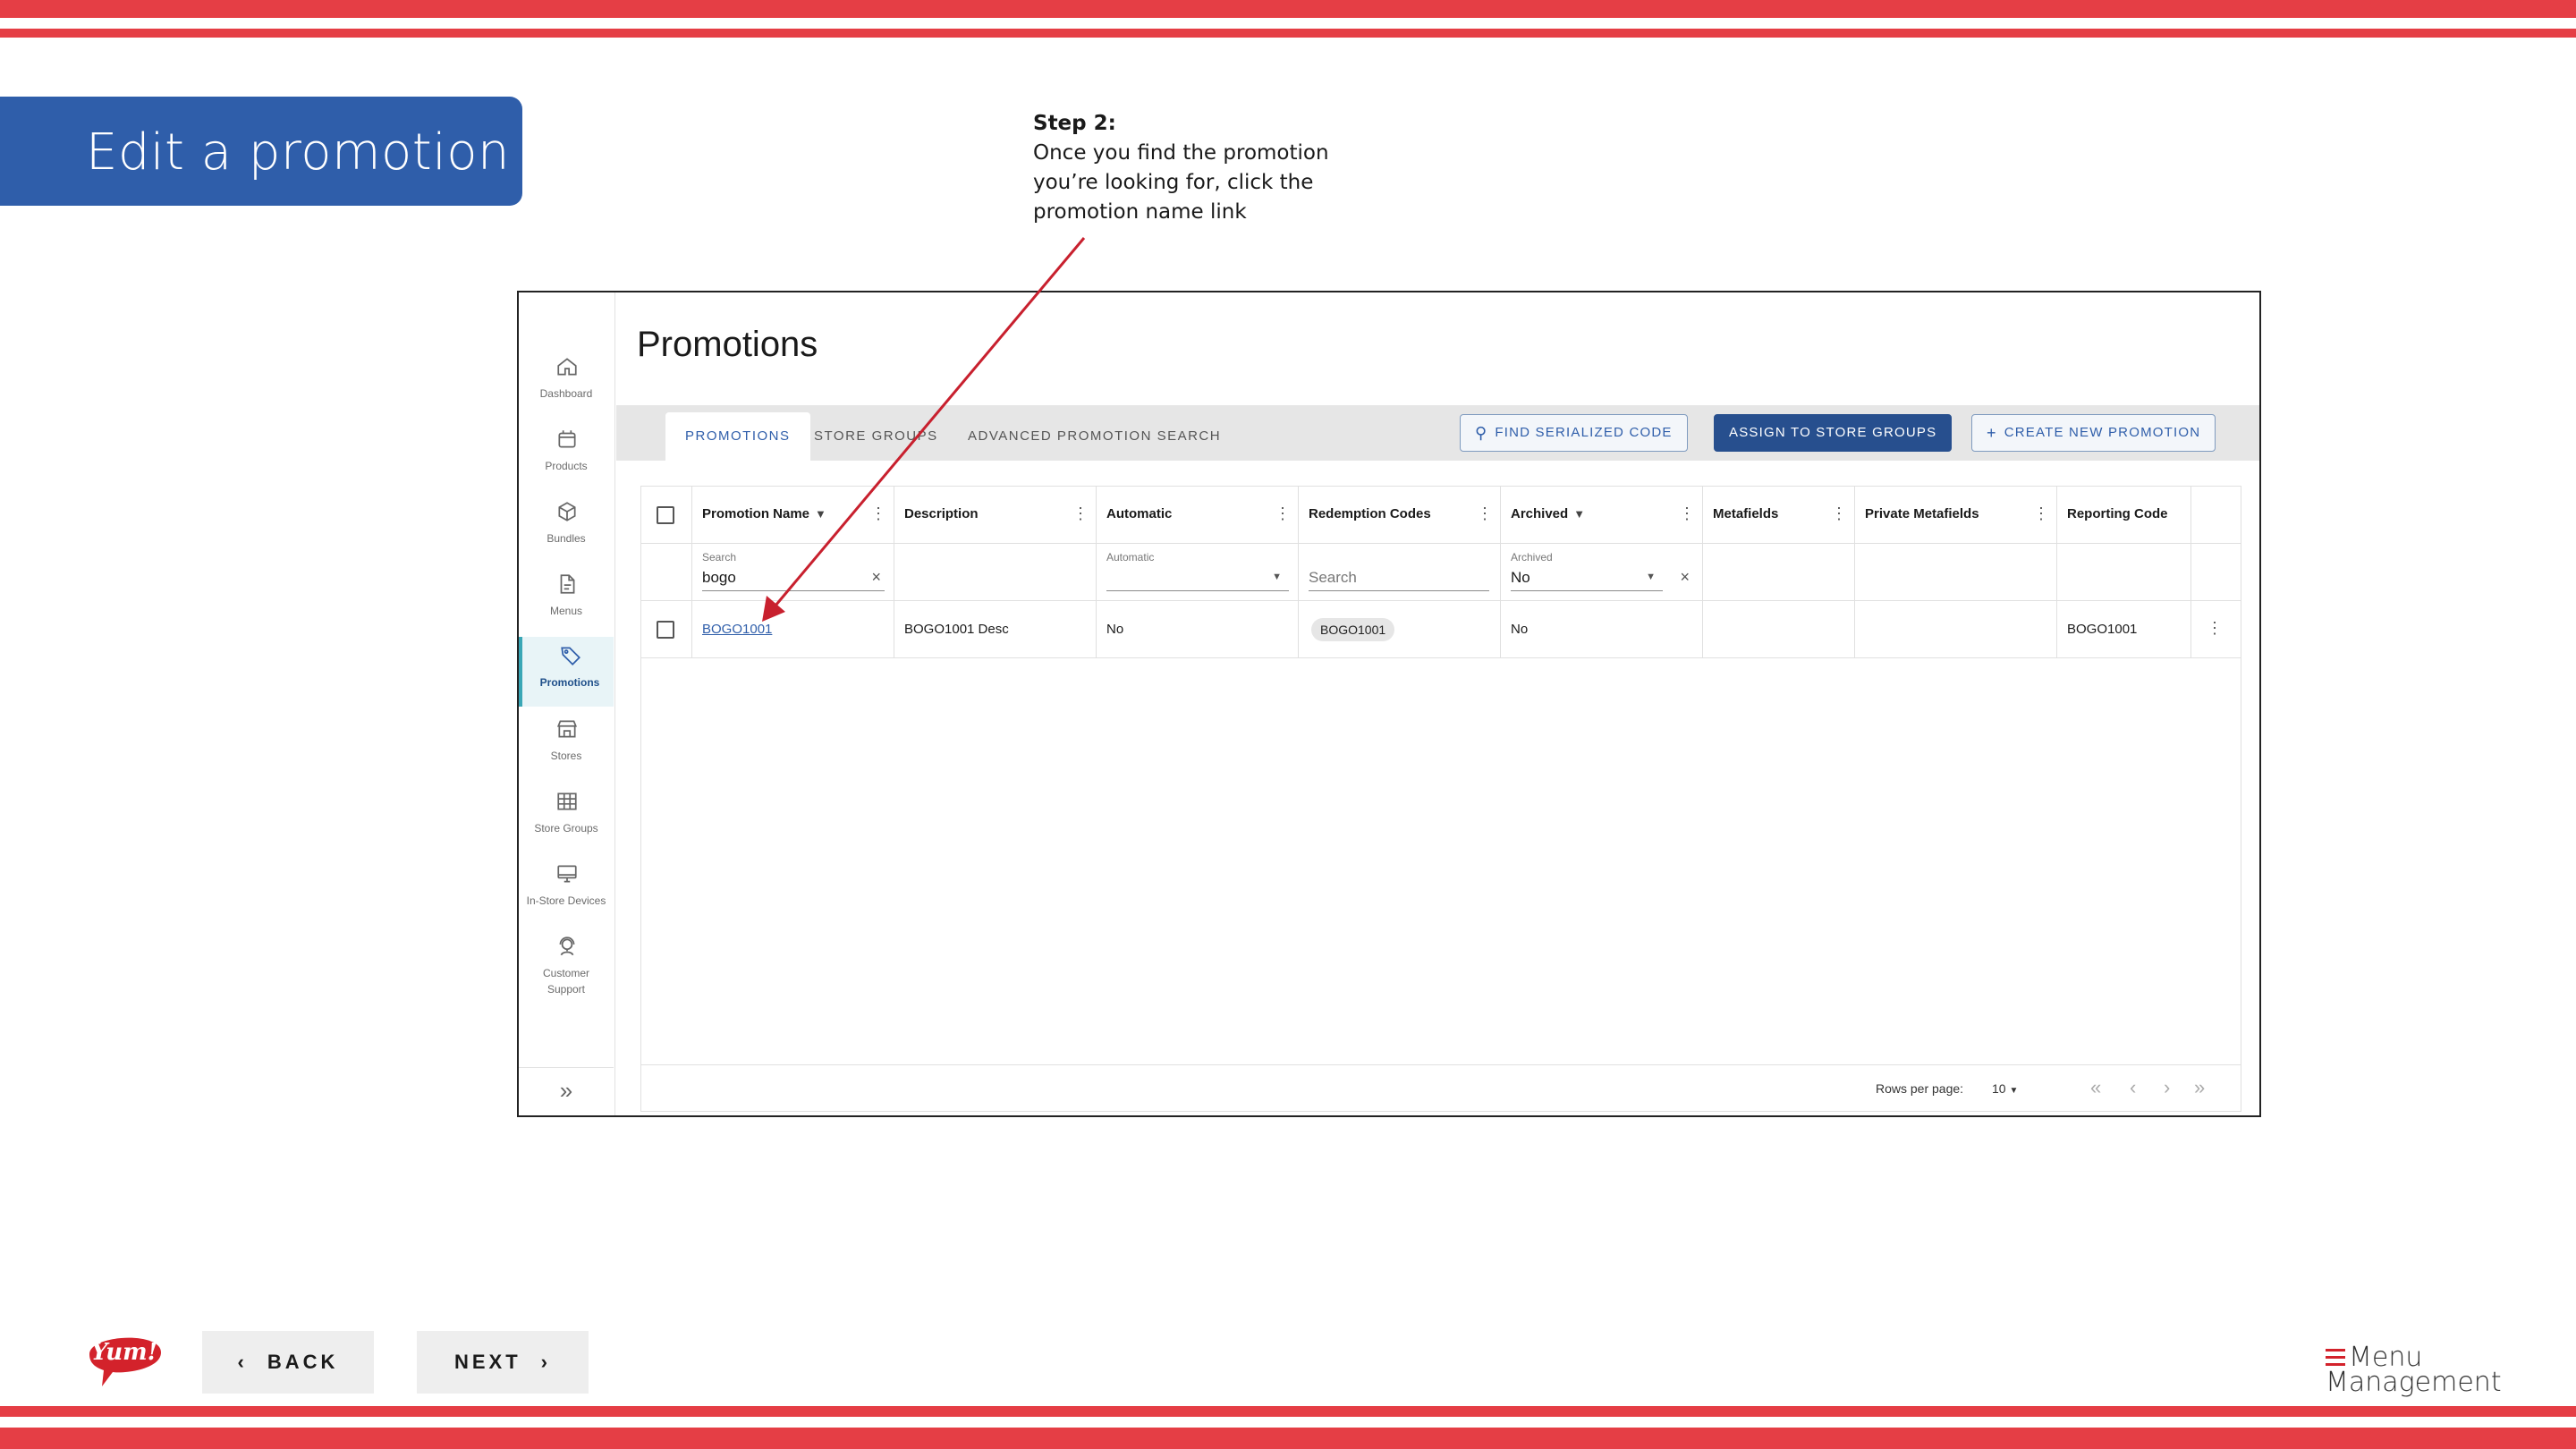 This screenshot has width=2576, height=1449. What do you see at coordinates (1400, 572) in the screenshot?
I see `redemption-search-field: Search` at bounding box center [1400, 572].